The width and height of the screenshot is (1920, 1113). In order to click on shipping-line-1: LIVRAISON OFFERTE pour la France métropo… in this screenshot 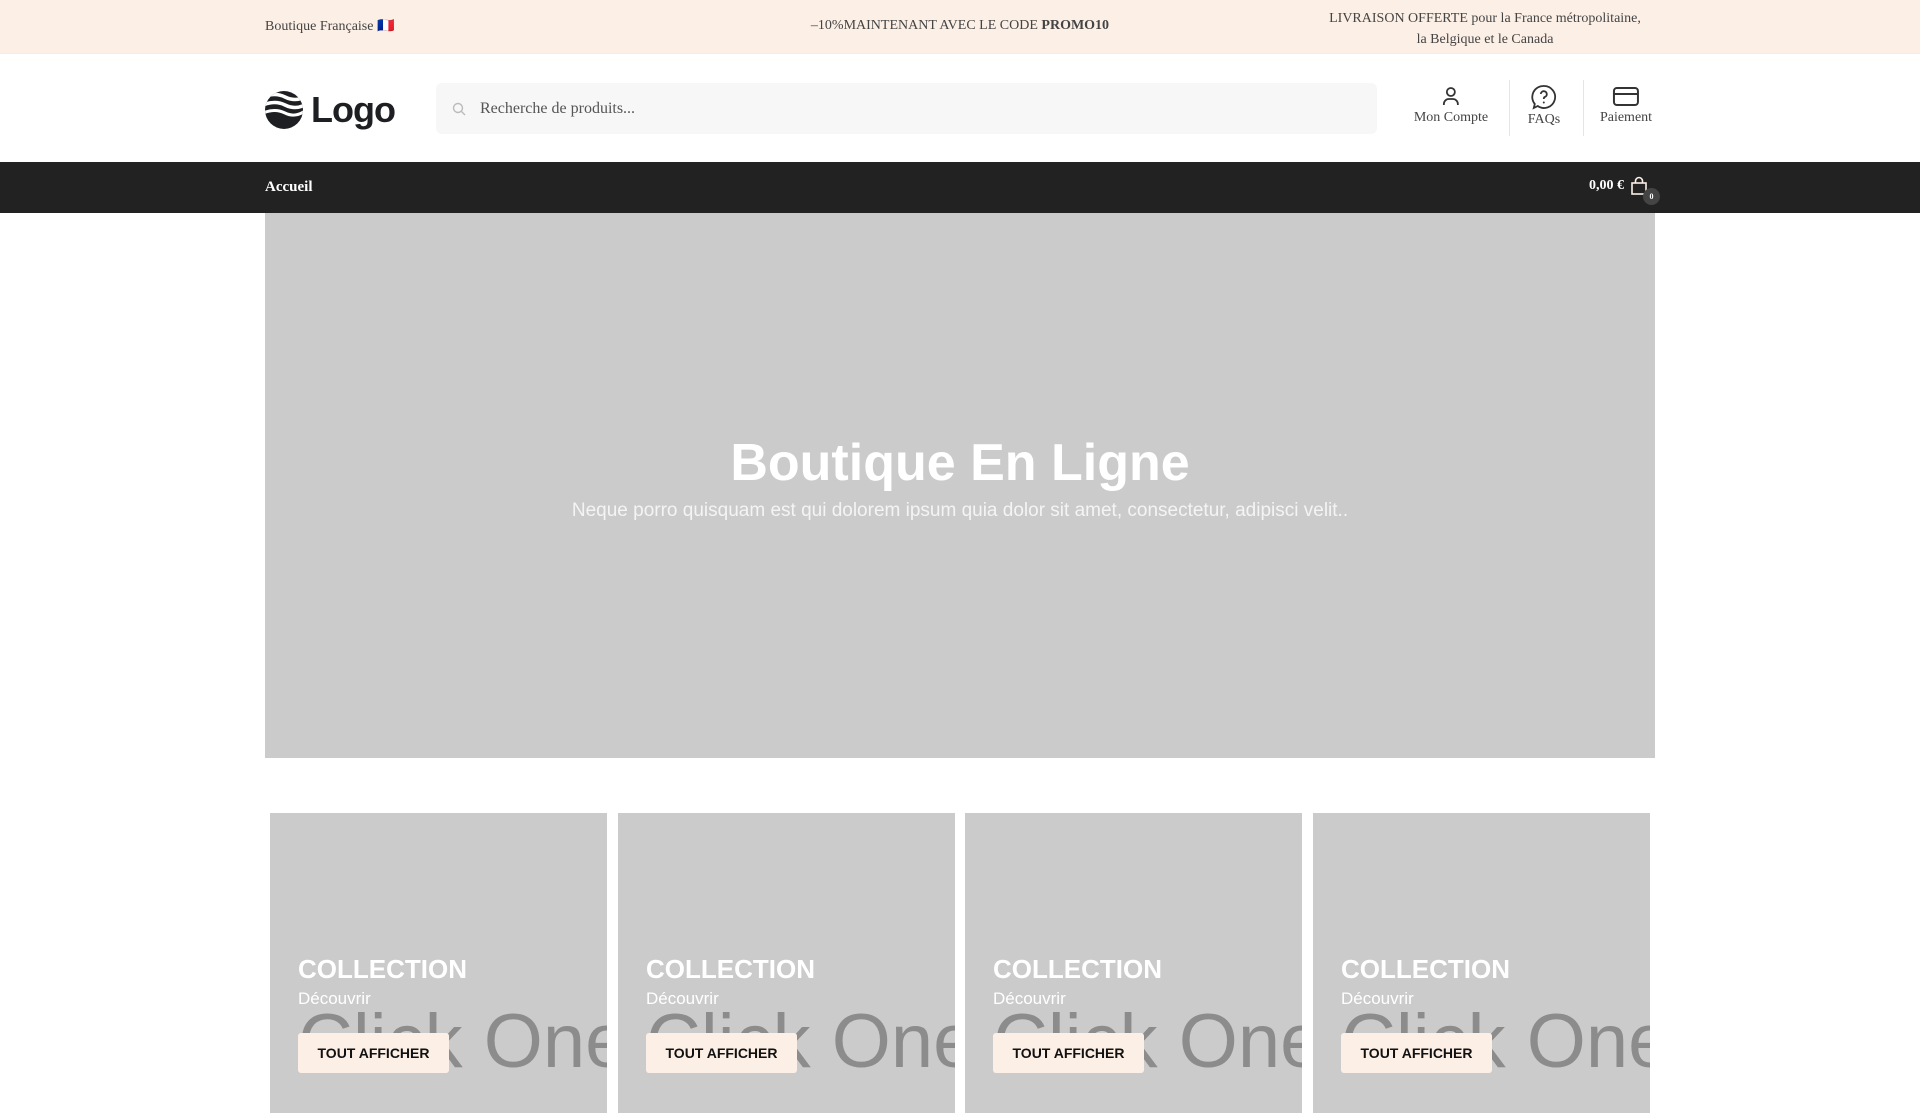, I will do `click(1485, 18)`.